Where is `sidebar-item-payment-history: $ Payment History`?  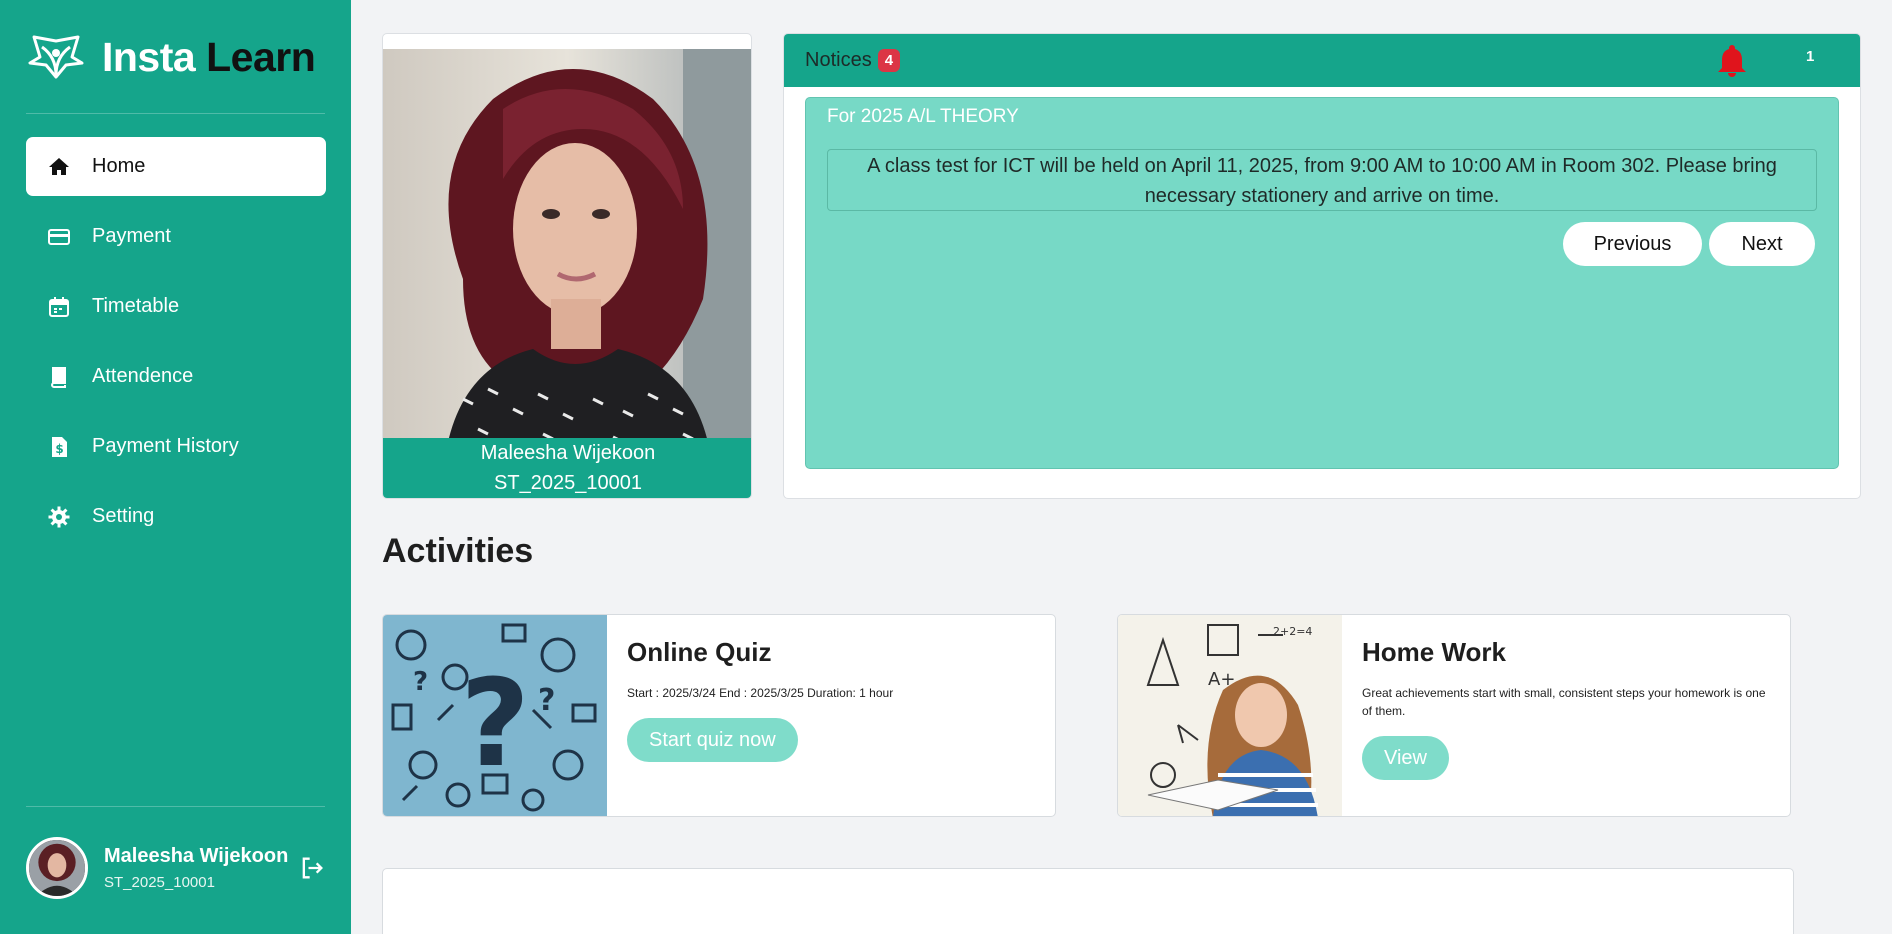
sidebar-item-payment-history: $ Payment History is located at coordinates (176, 446).